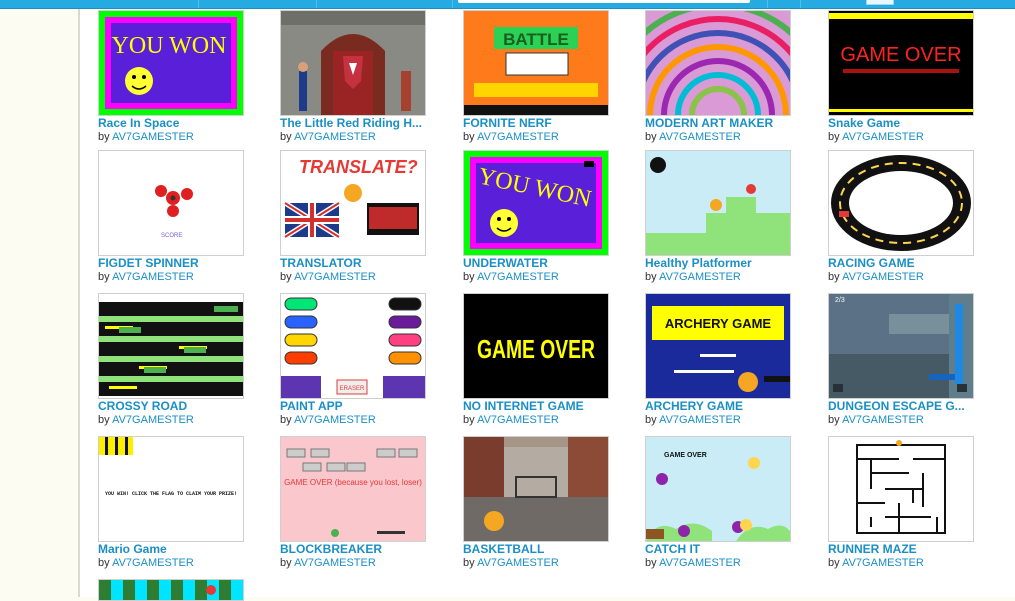 The width and height of the screenshot is (1015, 601). What do you see at coordinates (718, 323) in the screenshot?
I see `thumb-text: ARCHERY GAME` at bounding box center [718, 323].